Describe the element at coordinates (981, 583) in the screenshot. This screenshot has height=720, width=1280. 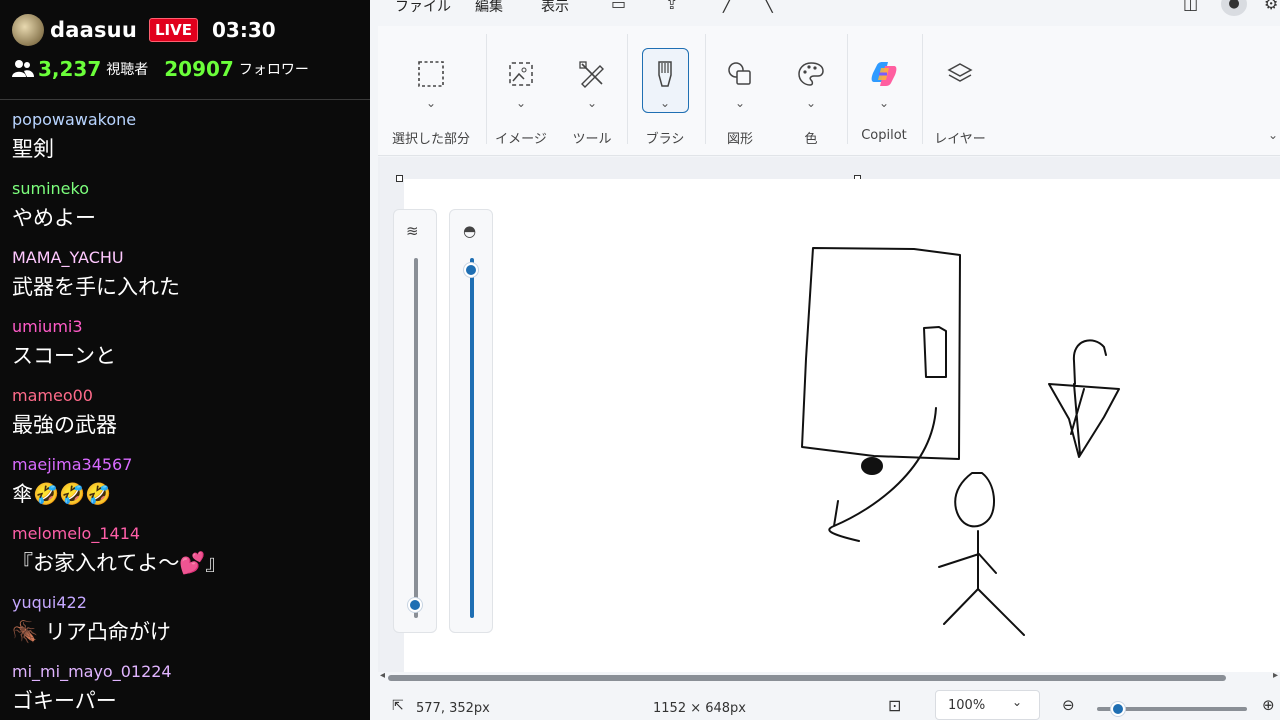
I see `stick-figure-body` at that location.